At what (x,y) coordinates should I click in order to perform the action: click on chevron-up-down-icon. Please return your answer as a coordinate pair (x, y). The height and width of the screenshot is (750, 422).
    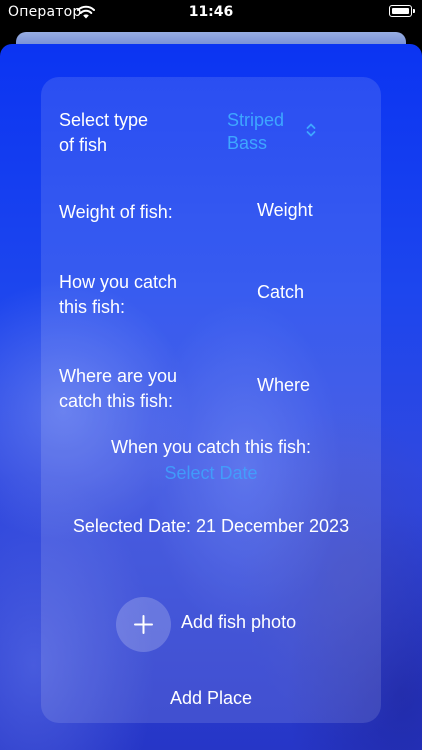
    Looking at the image, I should click on (311, 130).